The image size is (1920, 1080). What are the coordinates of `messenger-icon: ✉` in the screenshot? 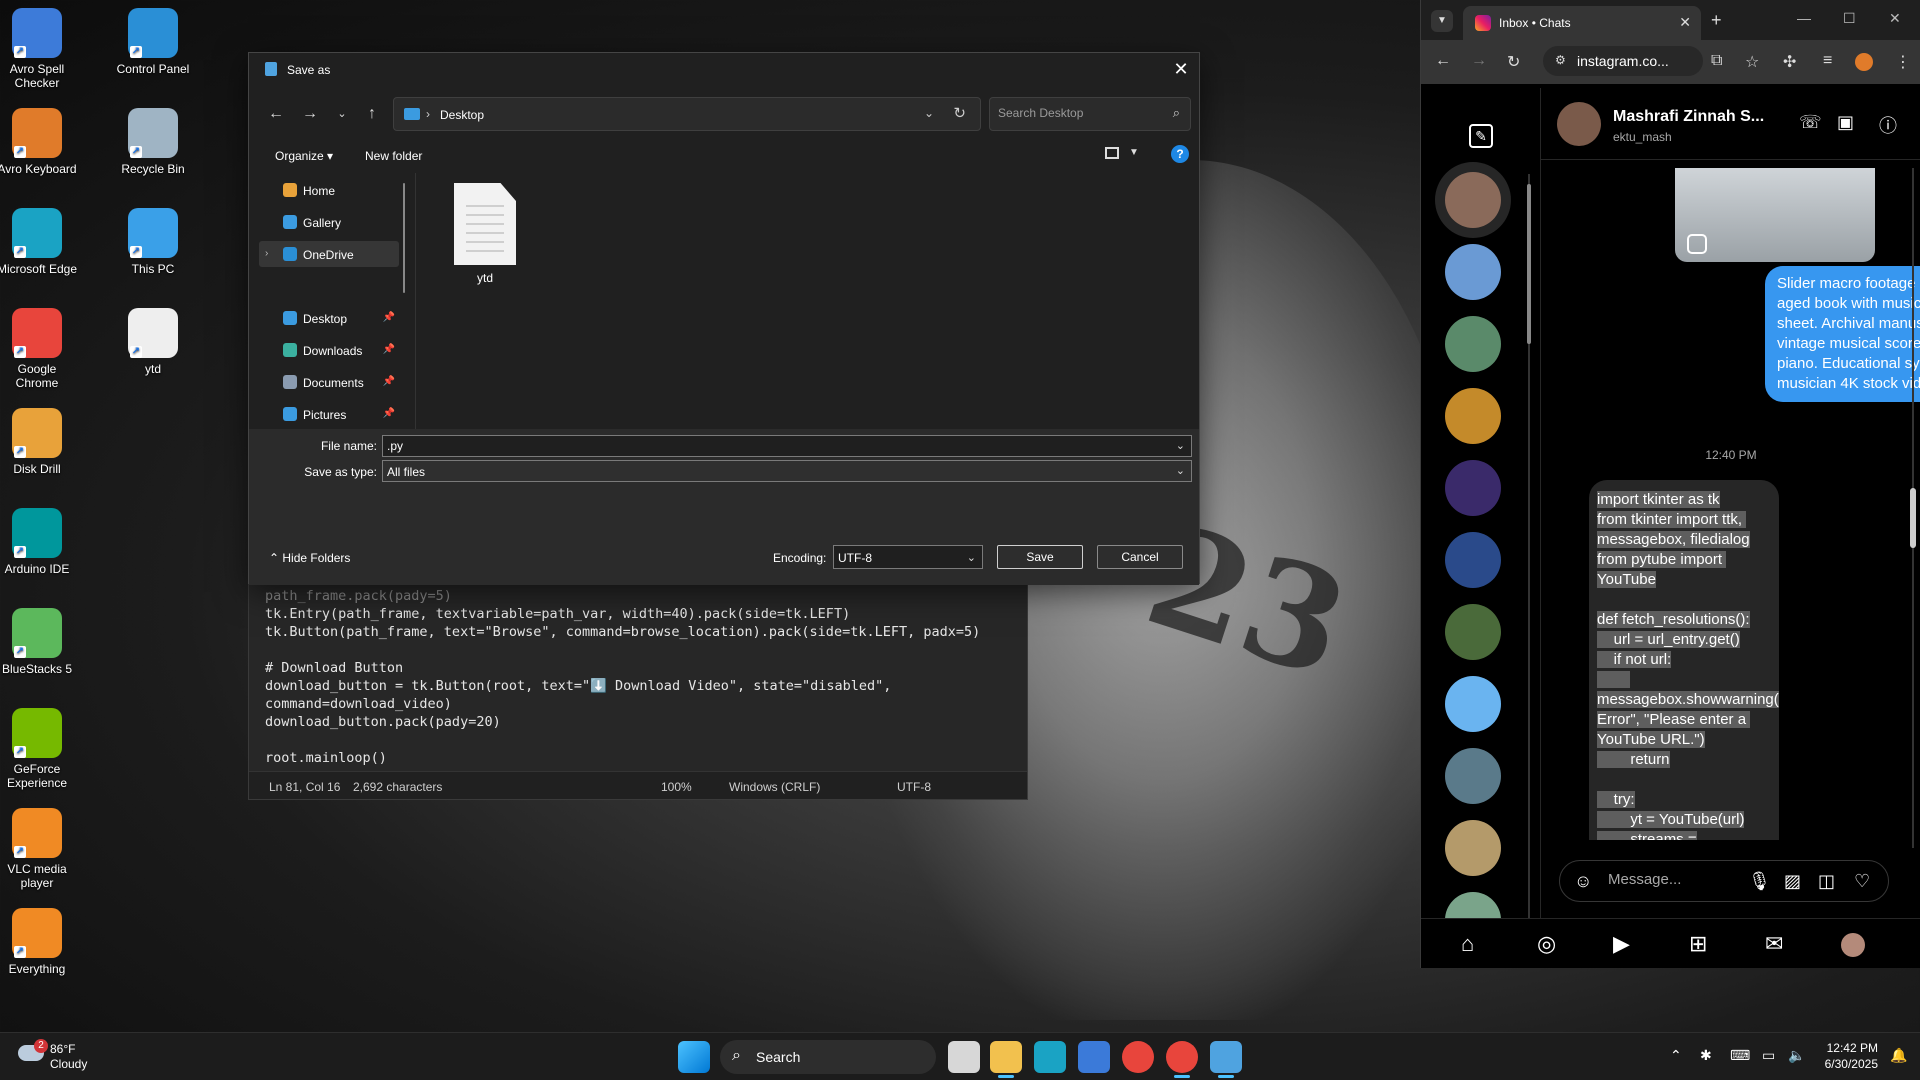 It's located at (1774, 944).